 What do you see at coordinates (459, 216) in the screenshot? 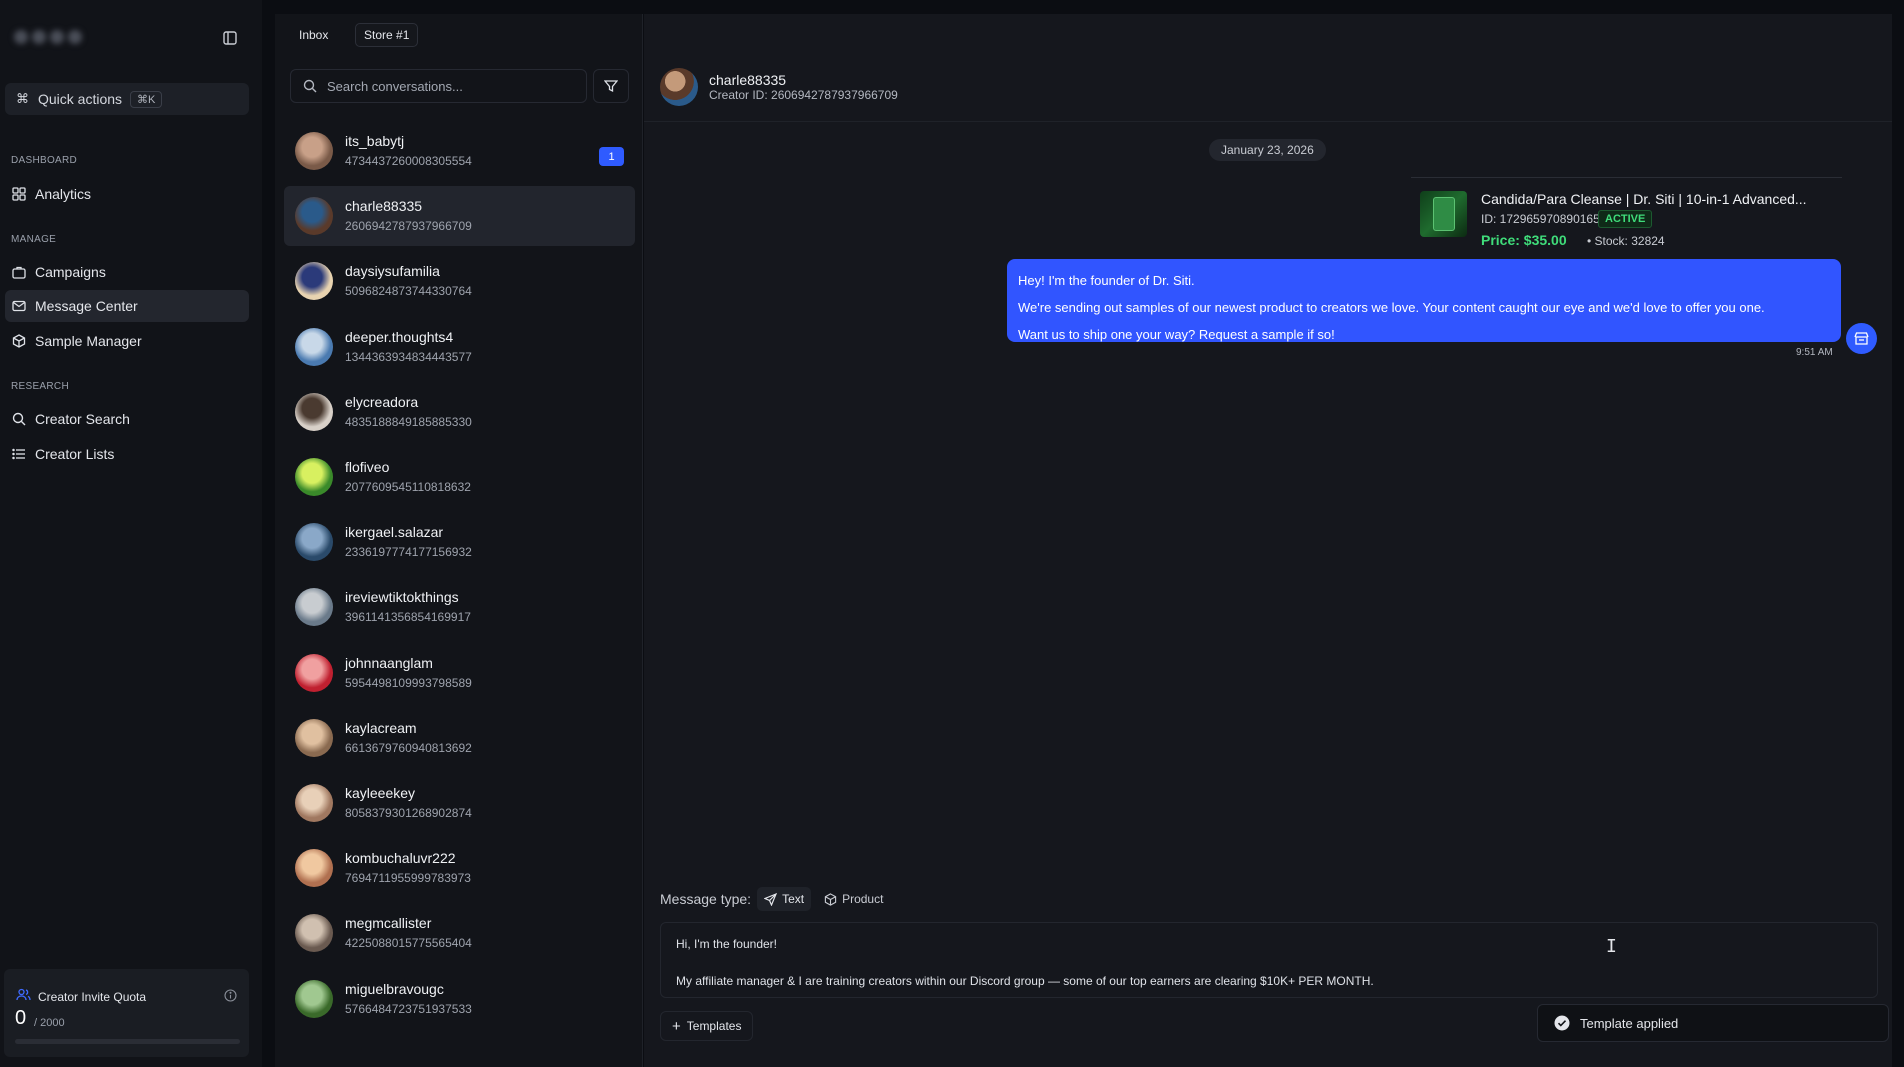
I see `conversation-item: charle88335 2606942787937966709` at bounding box center [459, 216].